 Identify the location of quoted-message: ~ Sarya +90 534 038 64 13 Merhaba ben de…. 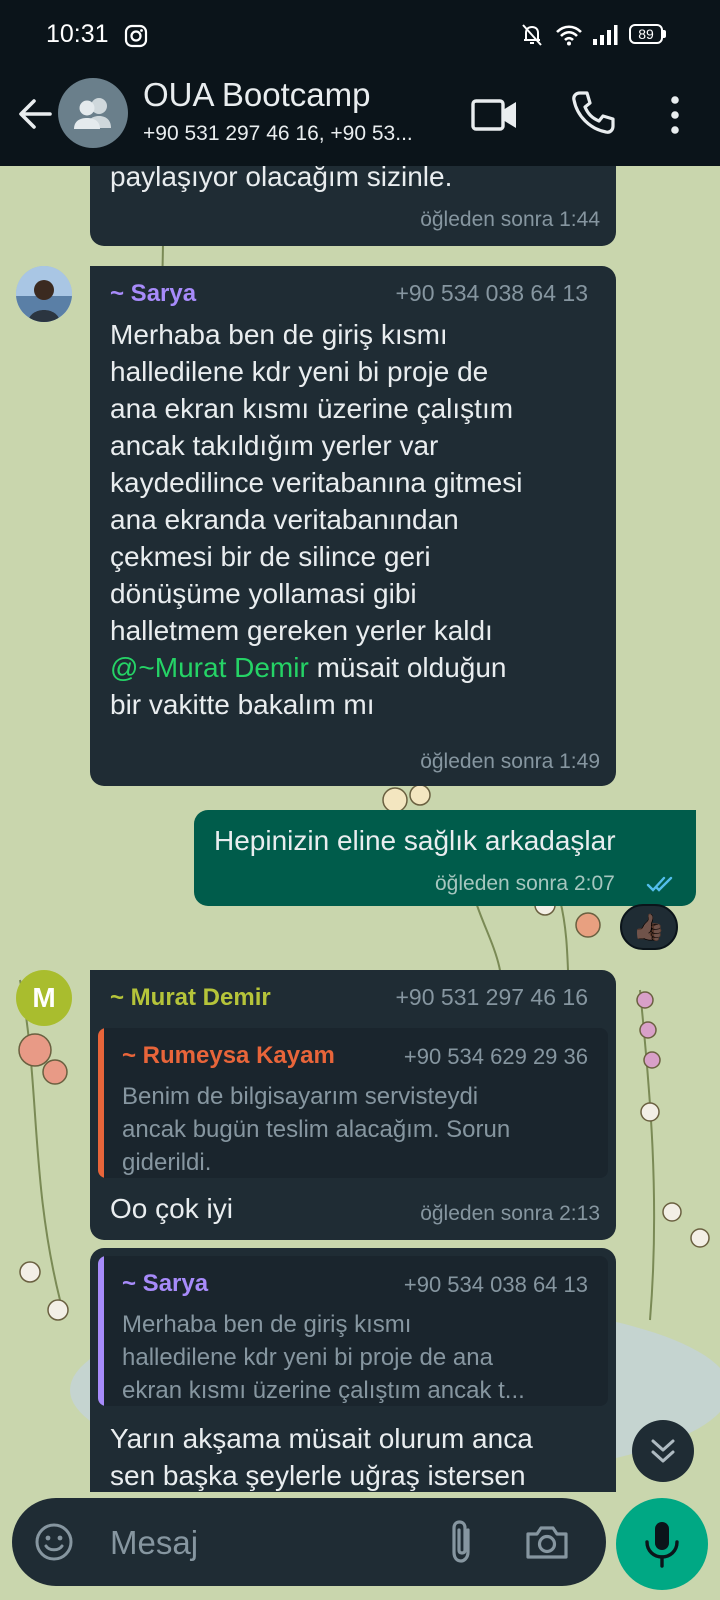
(353, 1331).